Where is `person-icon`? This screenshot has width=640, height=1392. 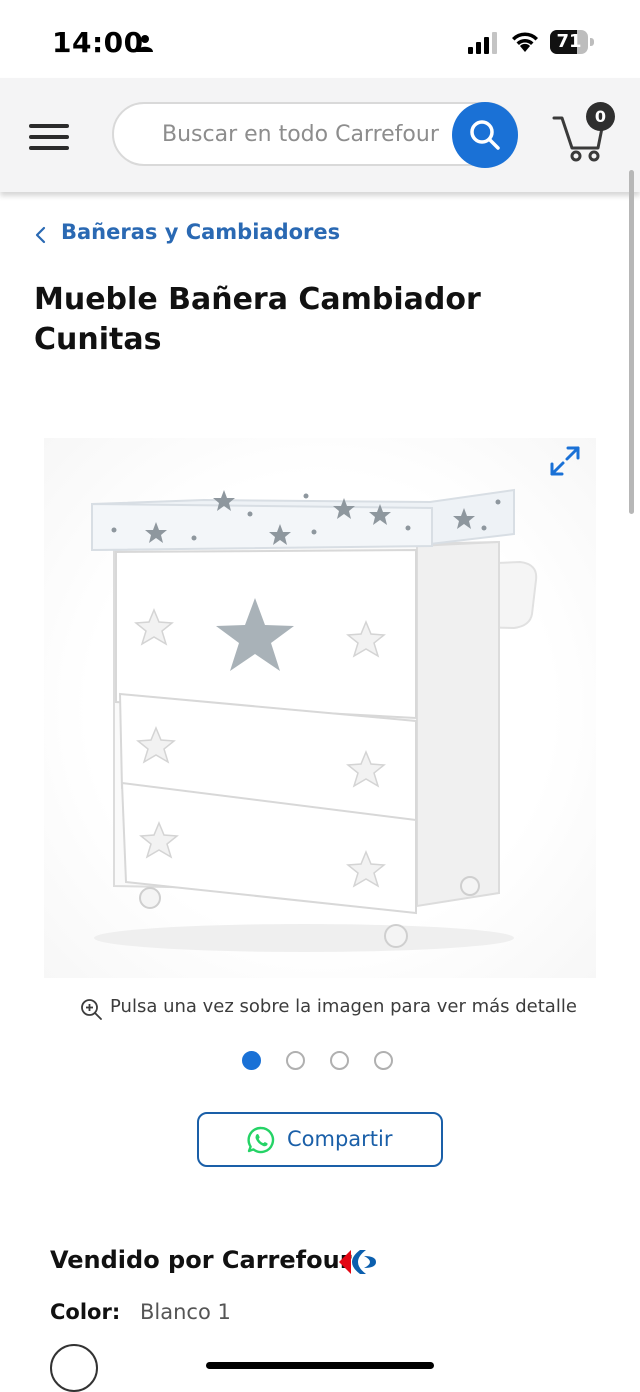 person-icon is located at coordinates (145, 43).